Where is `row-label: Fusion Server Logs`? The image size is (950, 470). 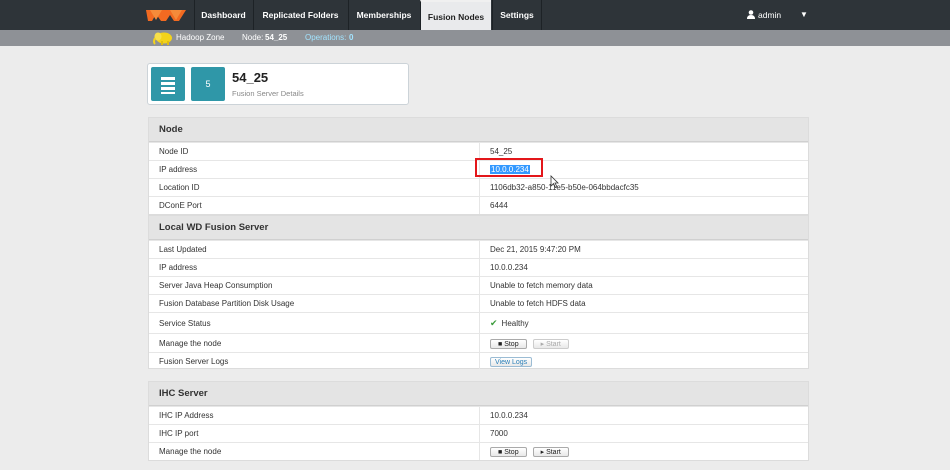
row-label: Fusion Server Logs is located at coordinates (194, 361).